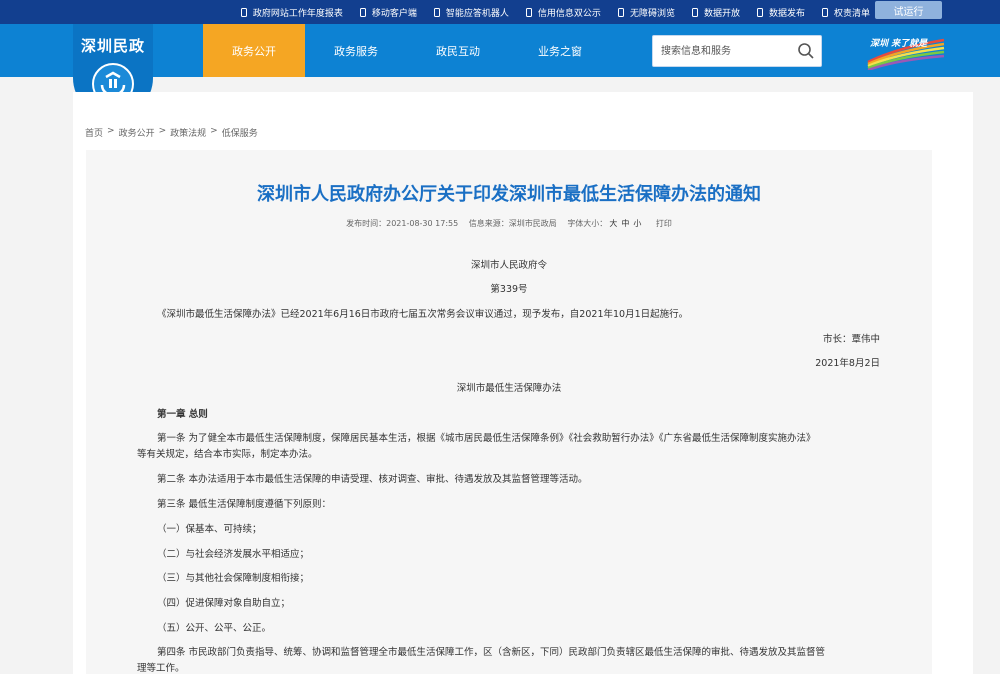 The width and height of the screenshot is (1000, 674). I want to click on decree-issuer: 深圳市人民政府令, so click(508, 265).